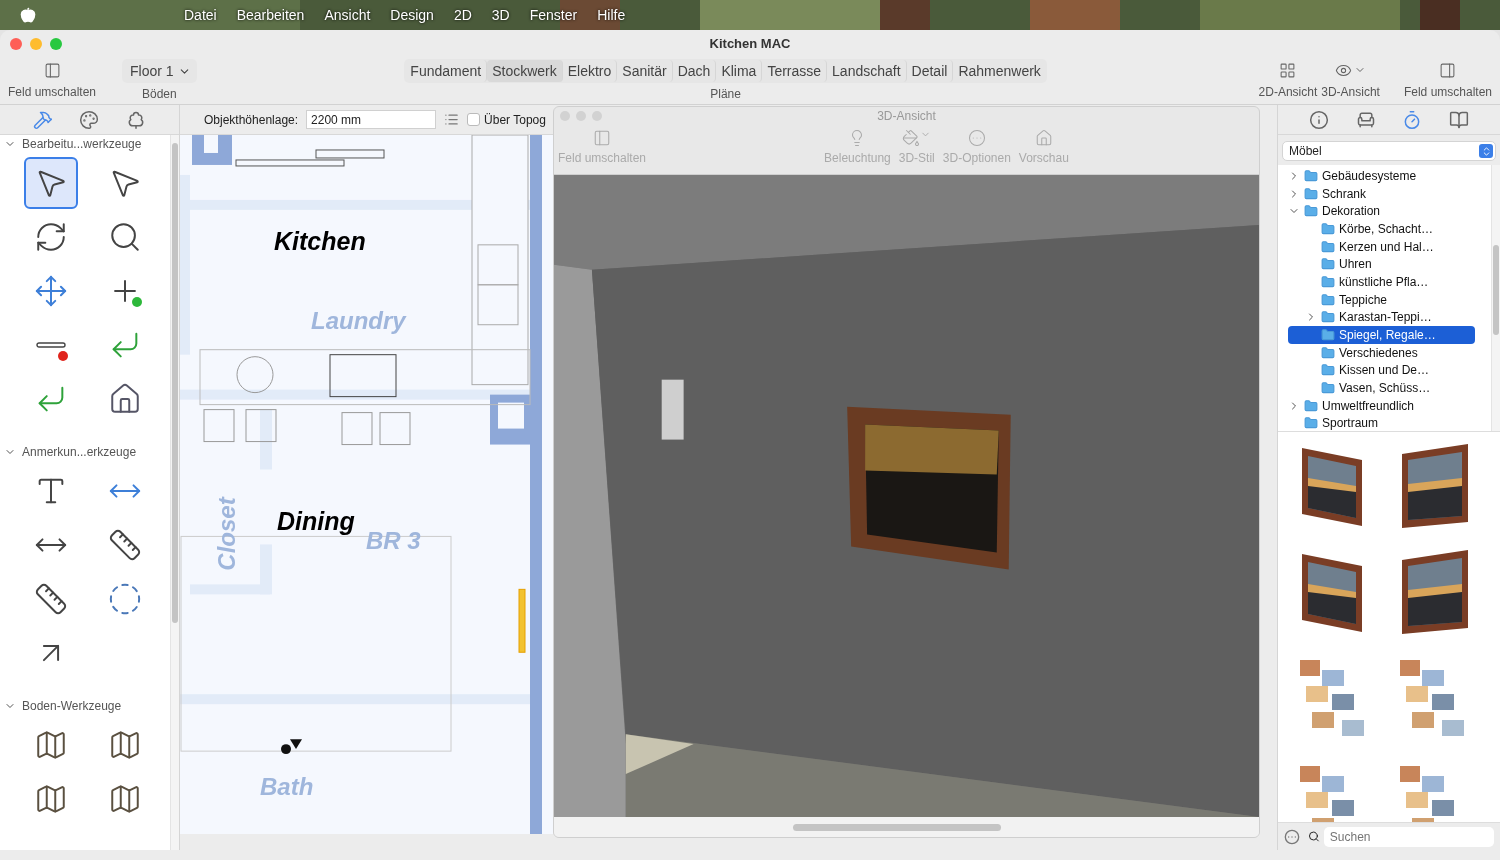  Describe the element at coordinates (1381, 211) in the screenshot. I see `tree-item: Dekoration` at that location.